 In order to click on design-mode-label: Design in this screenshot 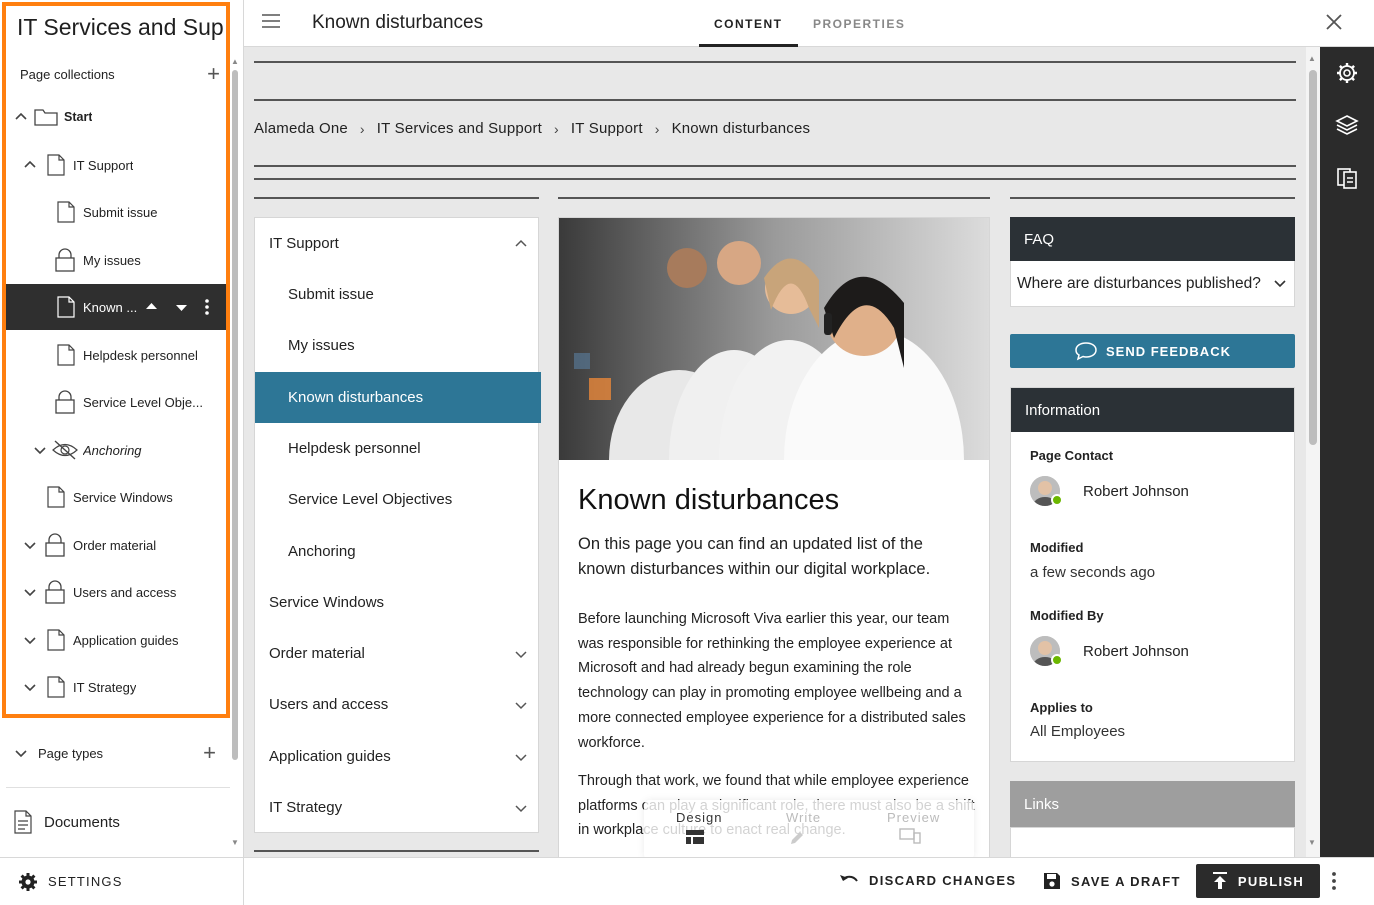, I will do `click(699, 817)`.